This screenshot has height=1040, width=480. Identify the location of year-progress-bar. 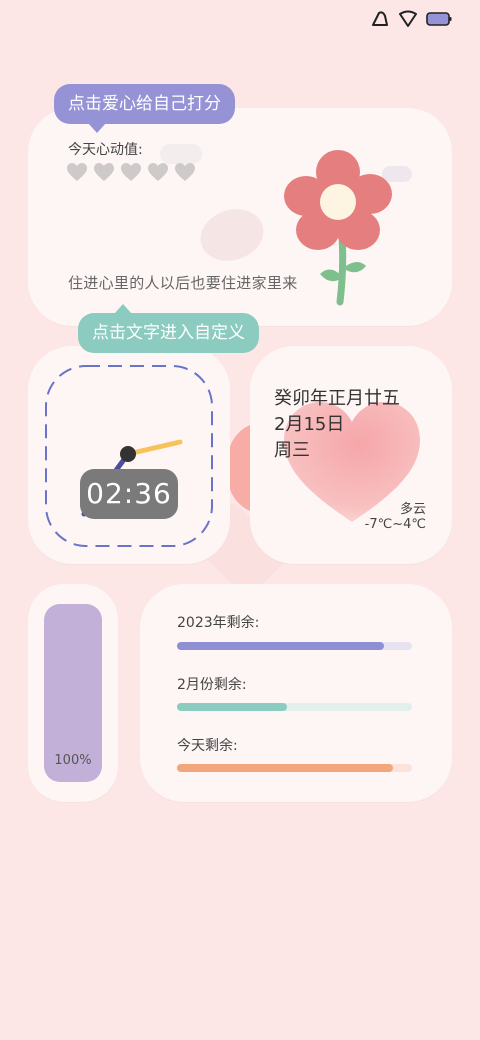
(294, 646).